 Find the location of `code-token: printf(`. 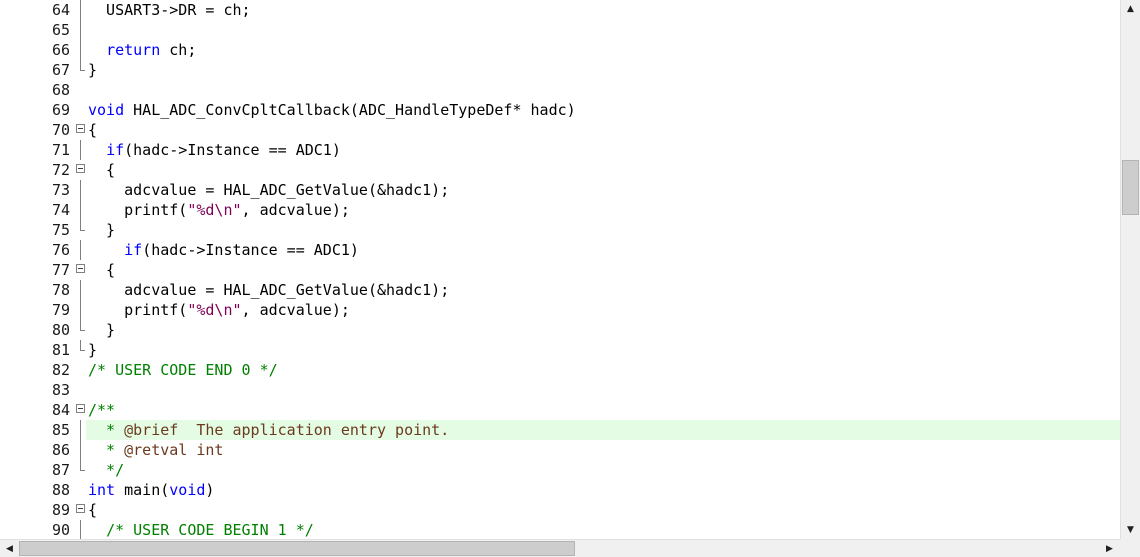

code-token: printf( is located at coordinates (138, 210).